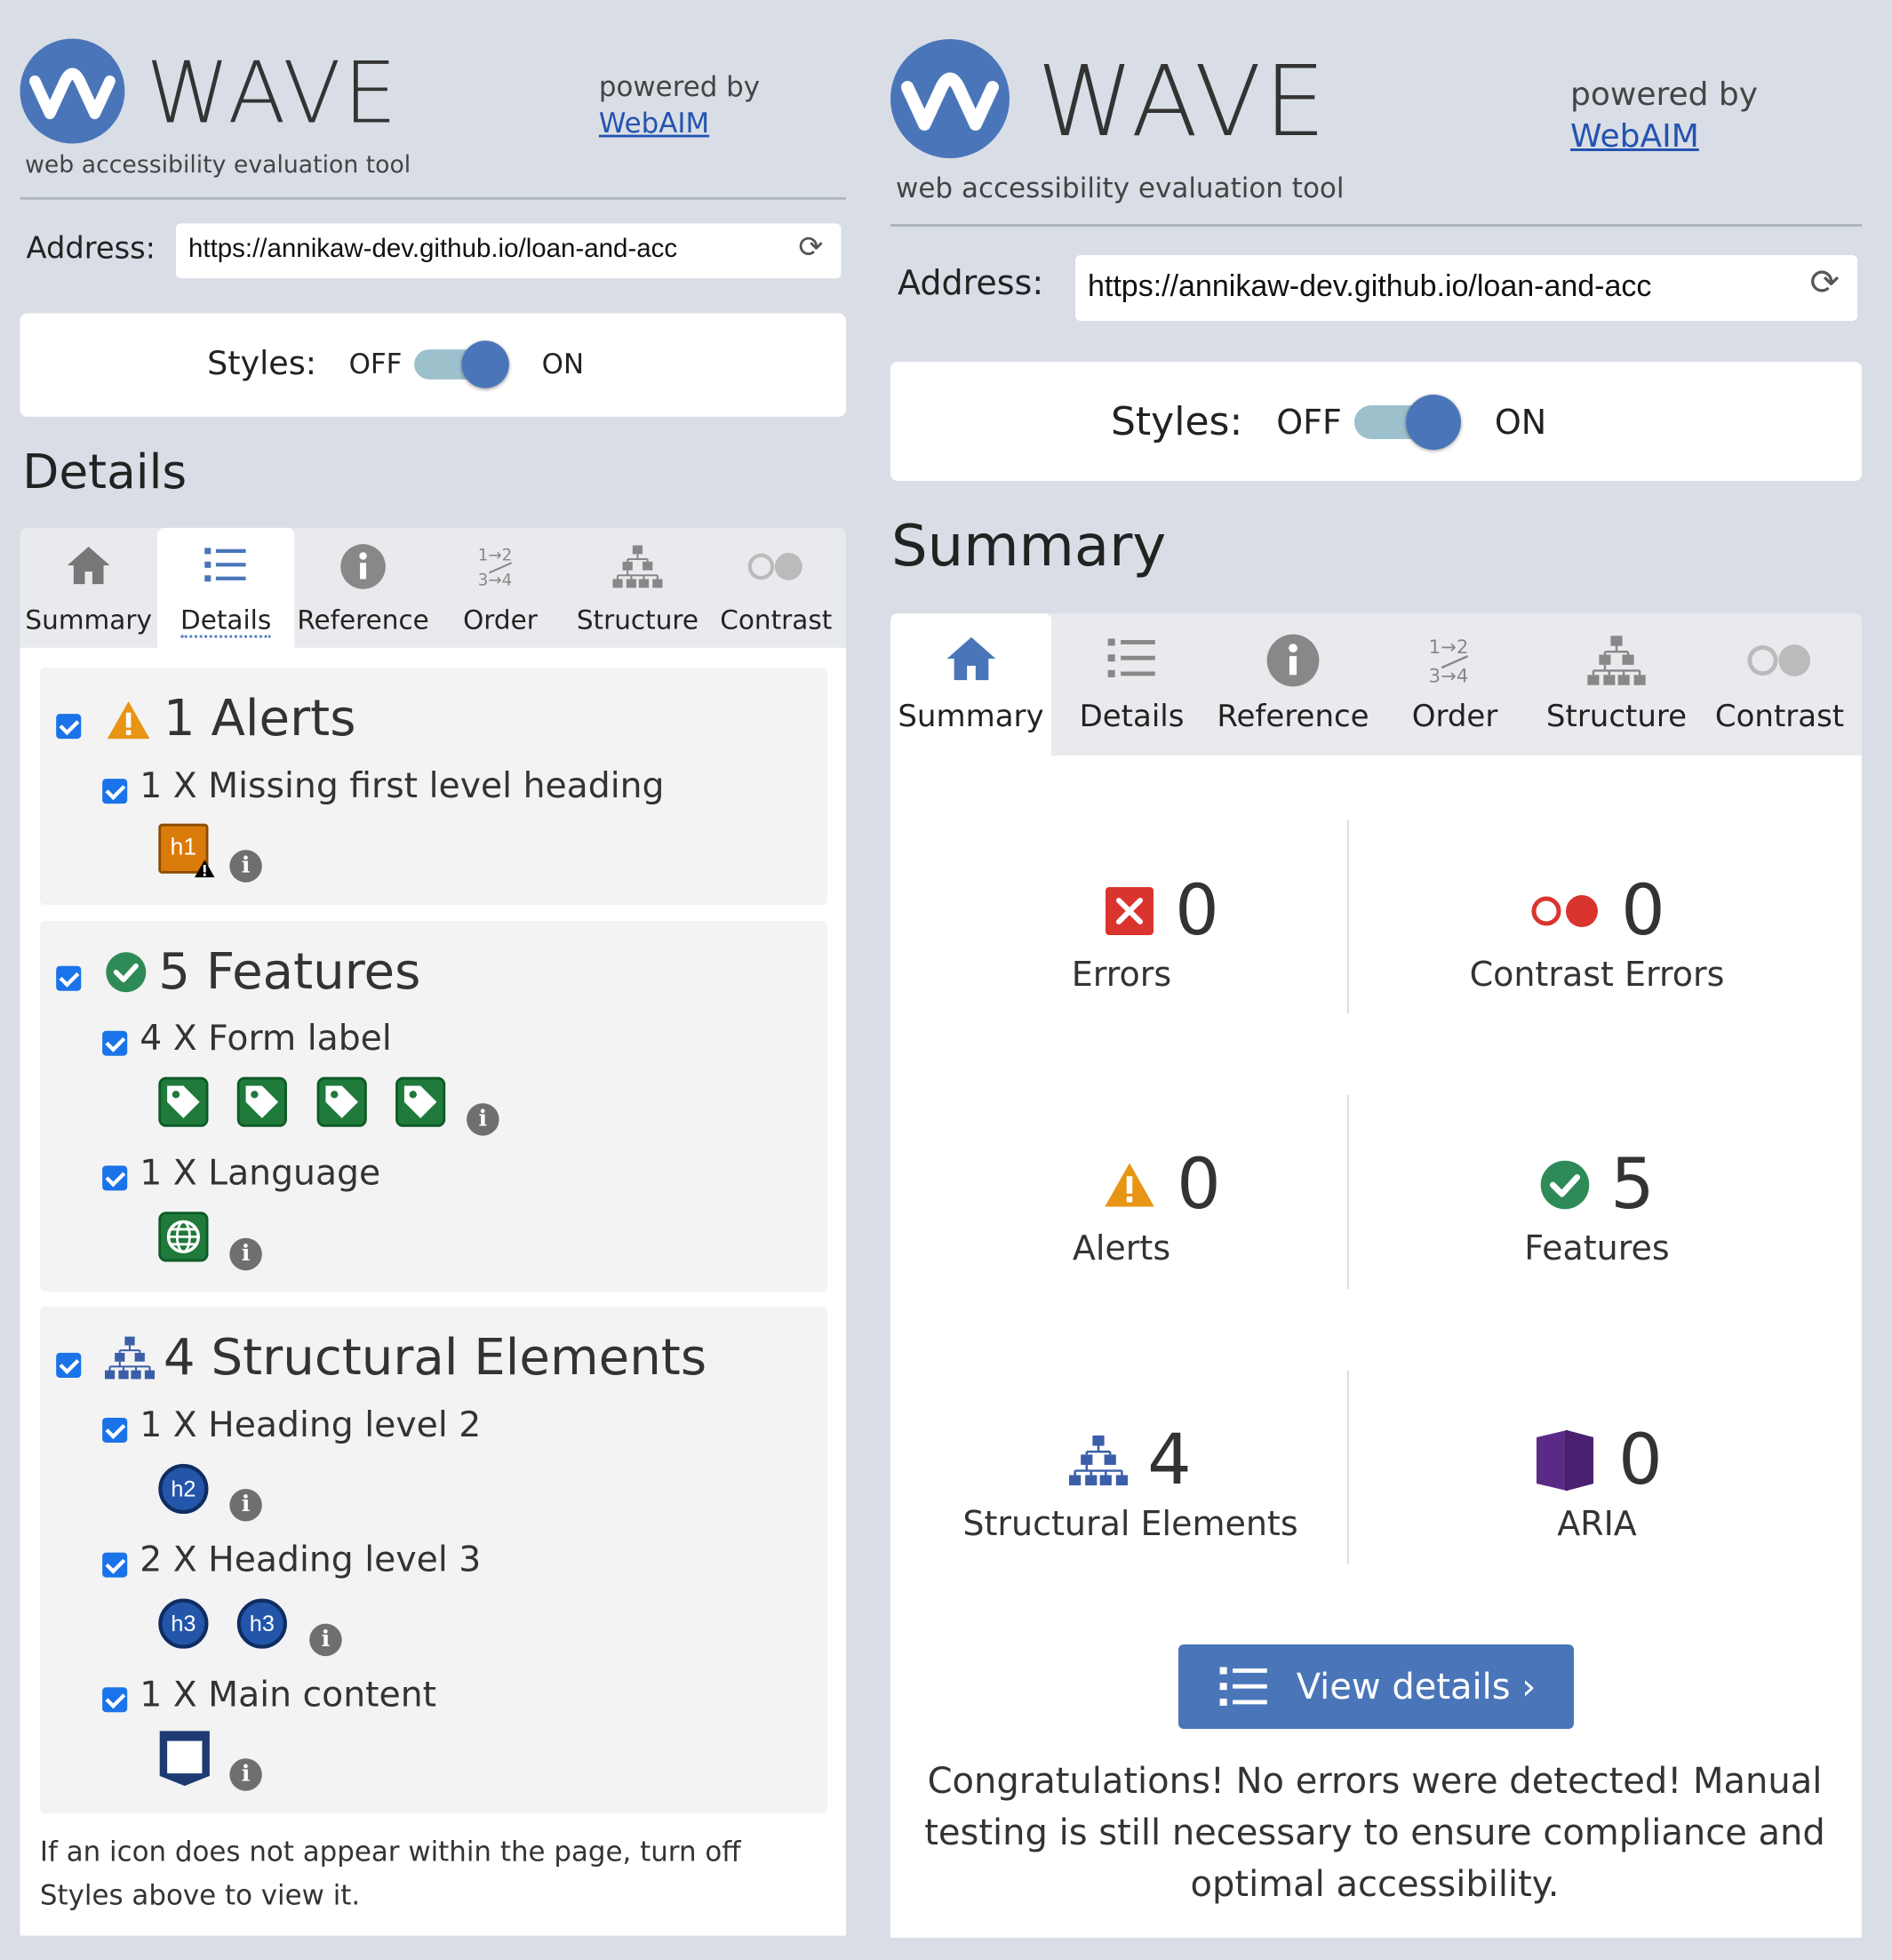 The image size is (1892, 1960). I want to click on h2-icon: h2, so click(183, 1489).